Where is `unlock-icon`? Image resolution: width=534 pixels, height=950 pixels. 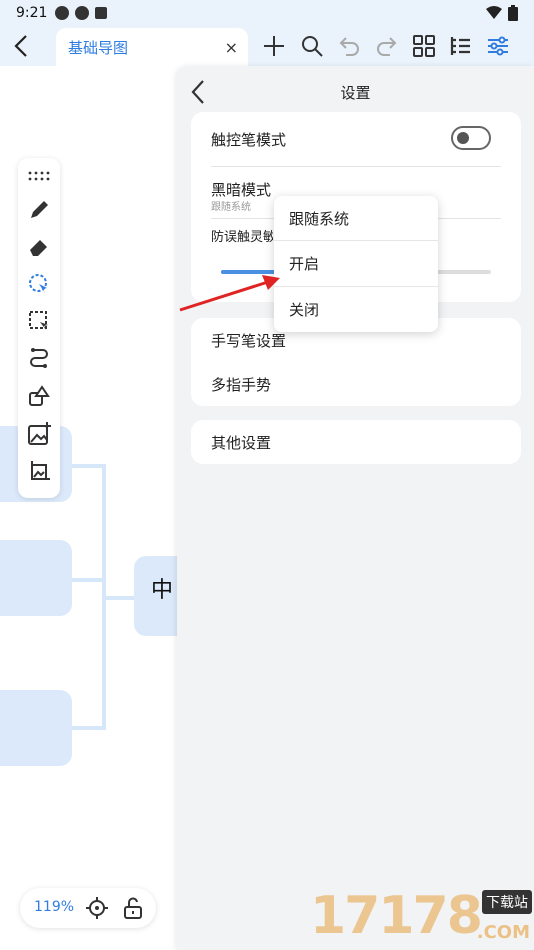 unlock-icon is located at coordinates (133, 908).